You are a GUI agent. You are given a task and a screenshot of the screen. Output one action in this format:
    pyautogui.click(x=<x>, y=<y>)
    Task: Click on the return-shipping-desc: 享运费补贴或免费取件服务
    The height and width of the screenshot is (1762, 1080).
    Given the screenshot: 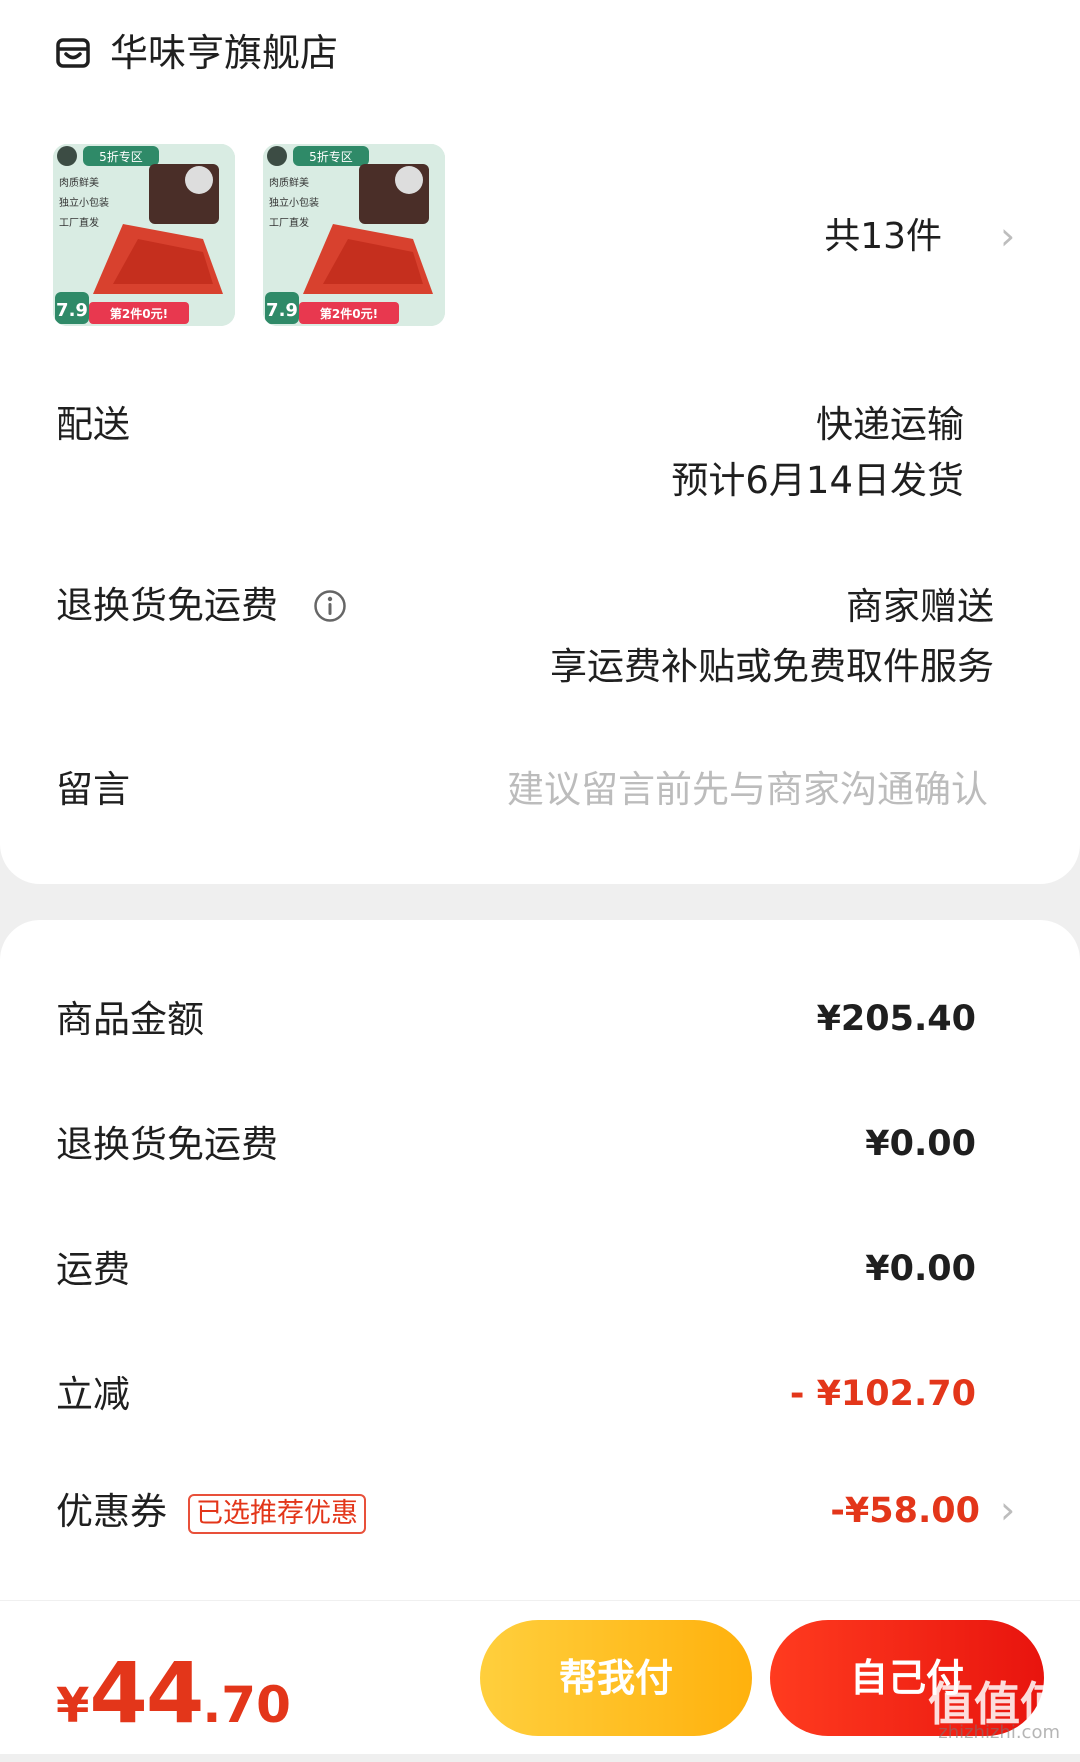 What is the action you would take?
    pyautogui.click(x=772, y=666)
    